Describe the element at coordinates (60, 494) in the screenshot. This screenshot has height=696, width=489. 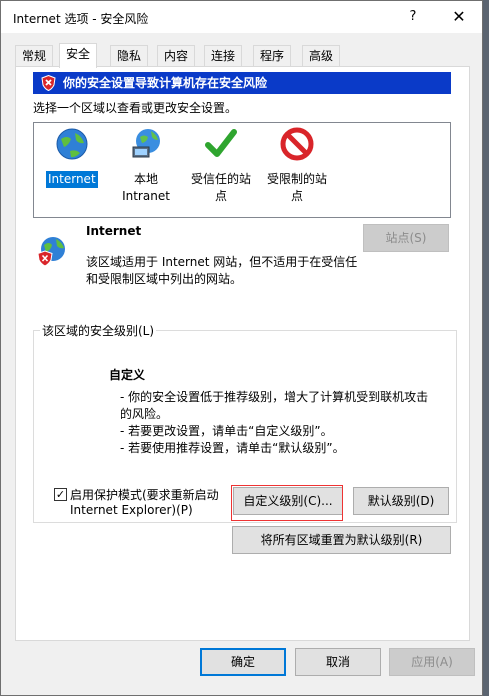
I see `protected-mode-checkbox: ✓` at that location.